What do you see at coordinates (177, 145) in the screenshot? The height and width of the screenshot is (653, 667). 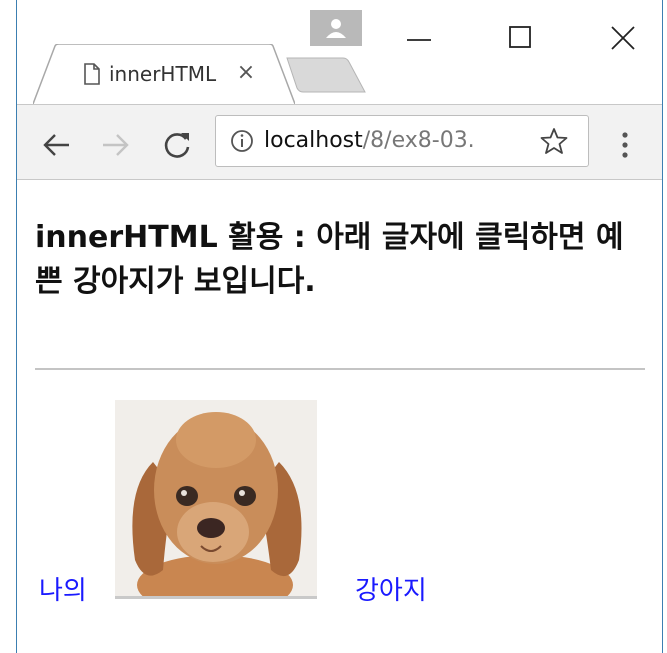 I see `reload-icon` at bounding box center [177, 145].